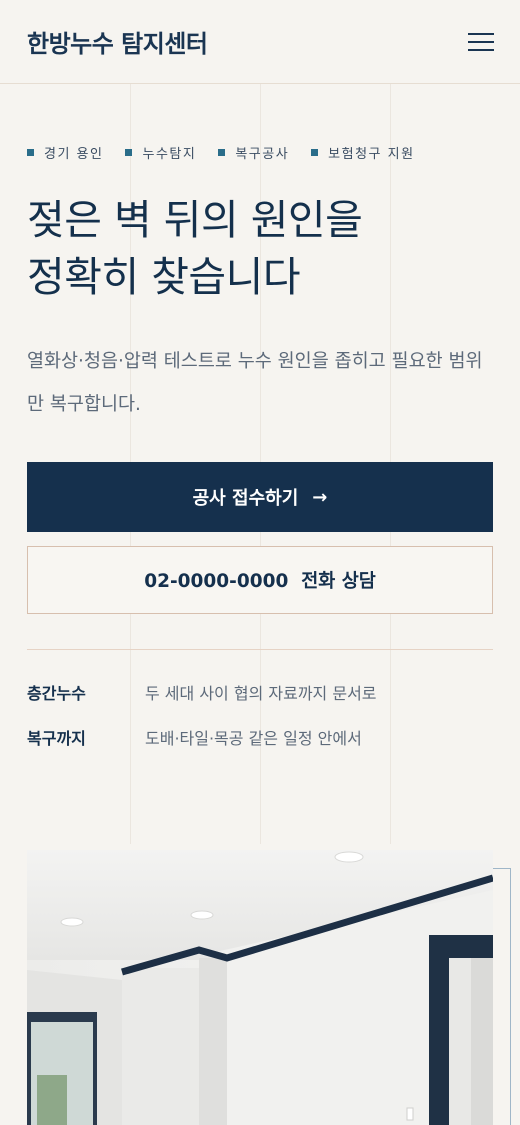 The width and height of the screenshot is (520, 1125). What do you see at coordinates (245, 498) in the screenshot?
I see `submit-construction-label: 공사 접수하기` at bounding box center [245, 498].